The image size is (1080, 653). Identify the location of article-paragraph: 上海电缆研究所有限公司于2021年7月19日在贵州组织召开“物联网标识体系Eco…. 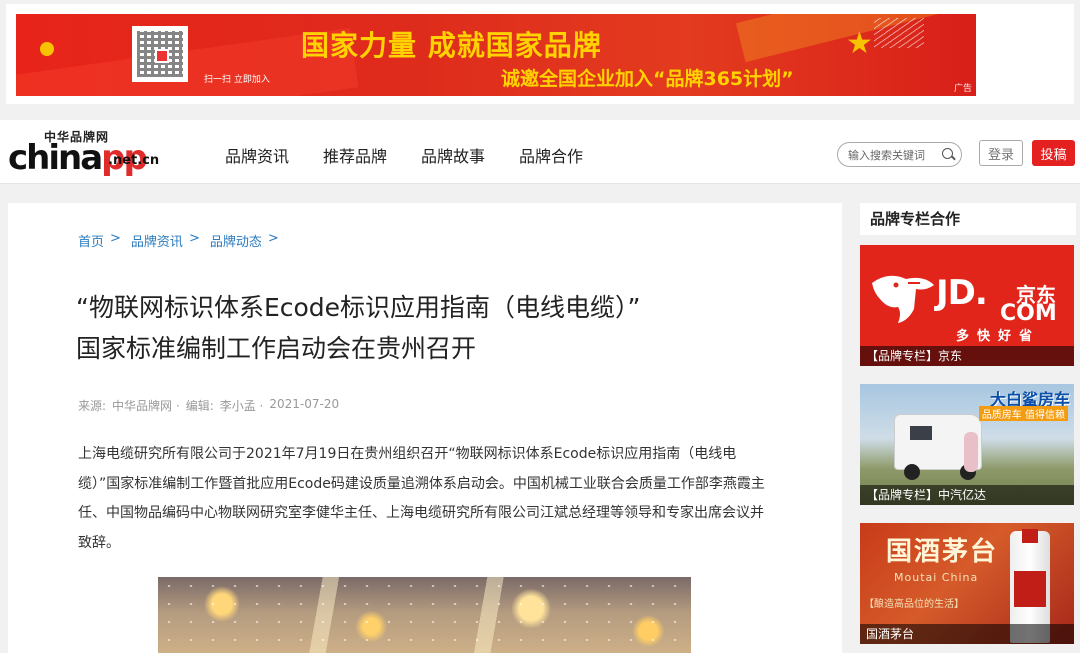
(421, 498).